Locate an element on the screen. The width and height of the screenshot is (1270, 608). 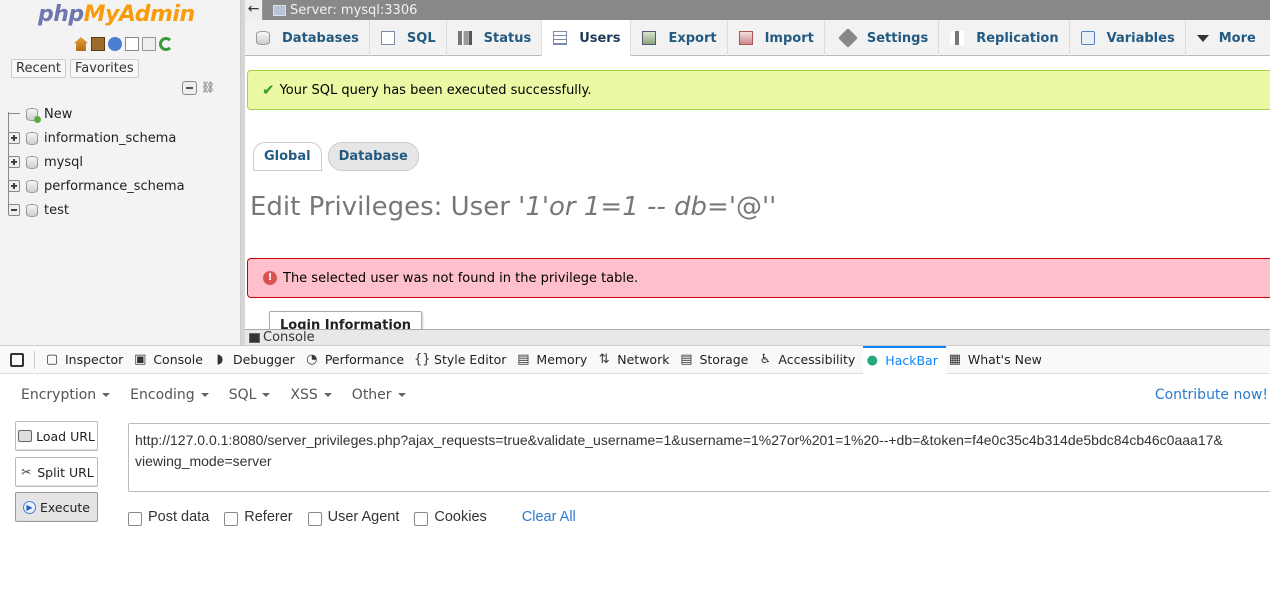
tab-sql: SQL is located at coordinates (408, 38).